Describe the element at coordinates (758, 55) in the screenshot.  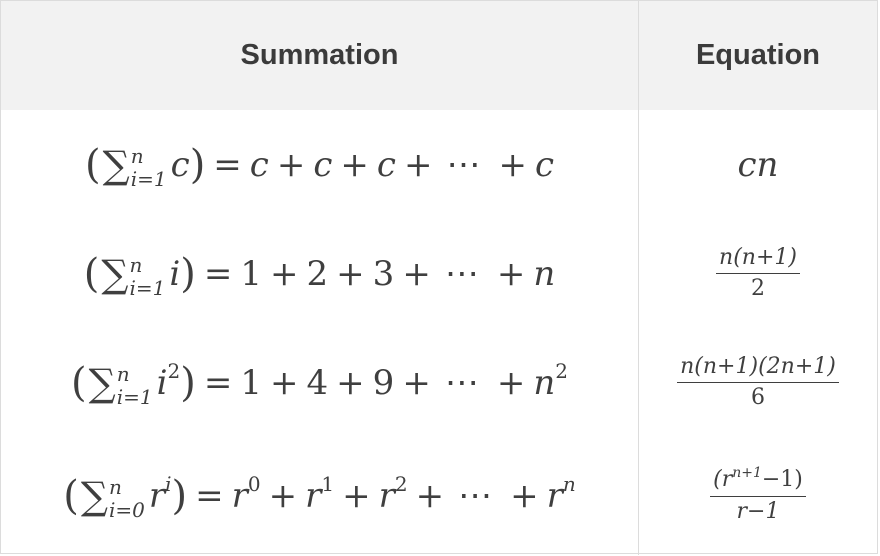
I see `header-equation: Equation` at that location.